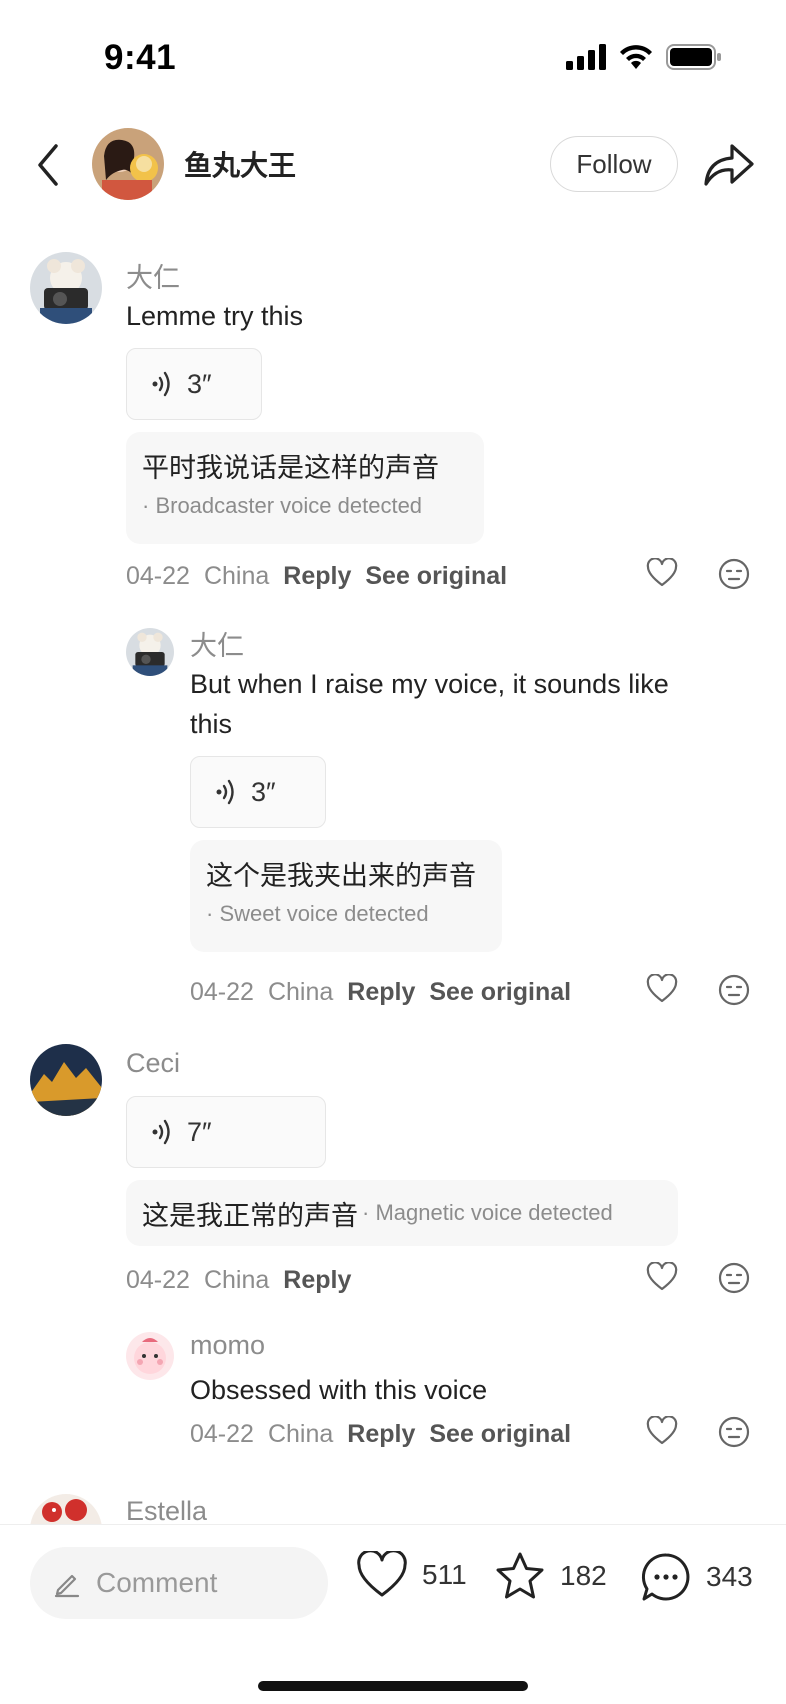 This screenshot has width=786, height=1704. I want to click on pencil-icon, so click(67, 1586).